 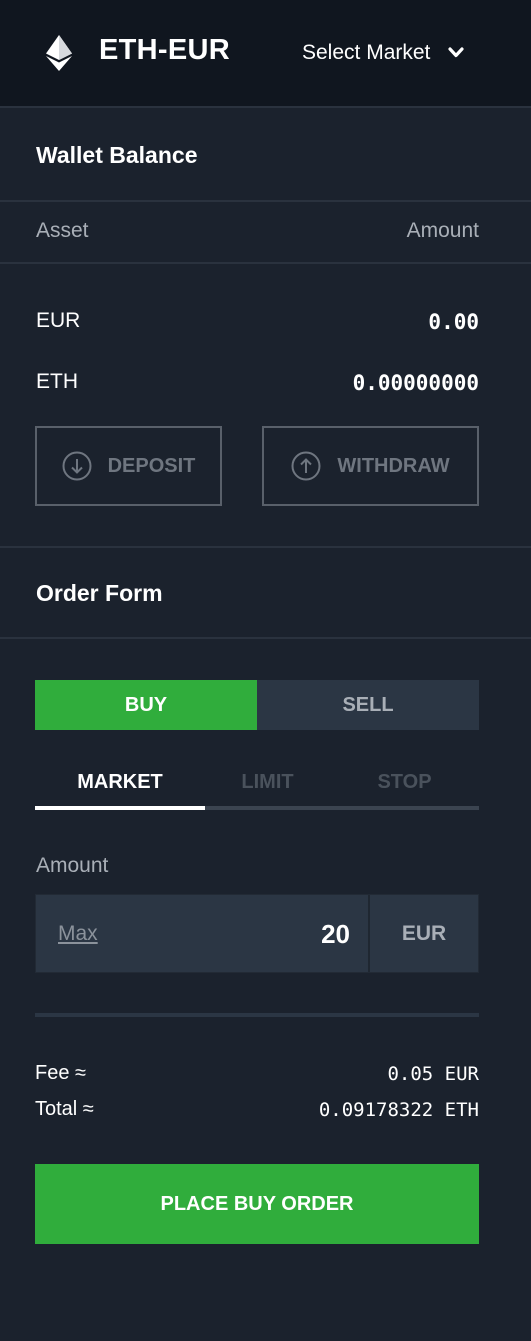 What do you see at coordinates (58, 320) in the screenshot?
I see `balance-asset-eur: EUR` at bounding box center [58, 320].